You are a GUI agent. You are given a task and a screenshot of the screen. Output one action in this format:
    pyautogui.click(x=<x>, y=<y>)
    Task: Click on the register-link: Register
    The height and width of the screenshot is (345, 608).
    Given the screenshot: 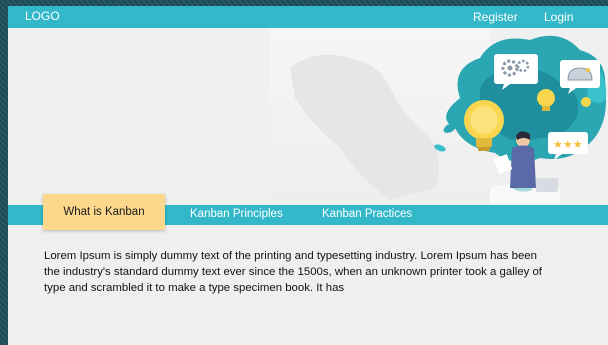 What is the action you would take?
    pyautogui.click(x=495, y=17)
    